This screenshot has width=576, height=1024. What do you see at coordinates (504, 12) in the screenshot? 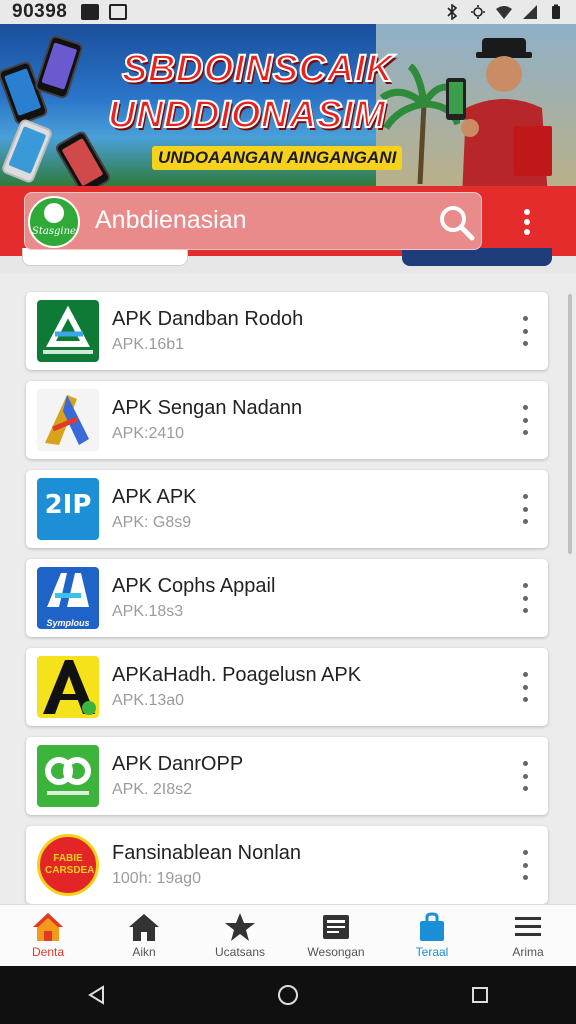
I see `wifi-icon` at bounding box center [504, 12].